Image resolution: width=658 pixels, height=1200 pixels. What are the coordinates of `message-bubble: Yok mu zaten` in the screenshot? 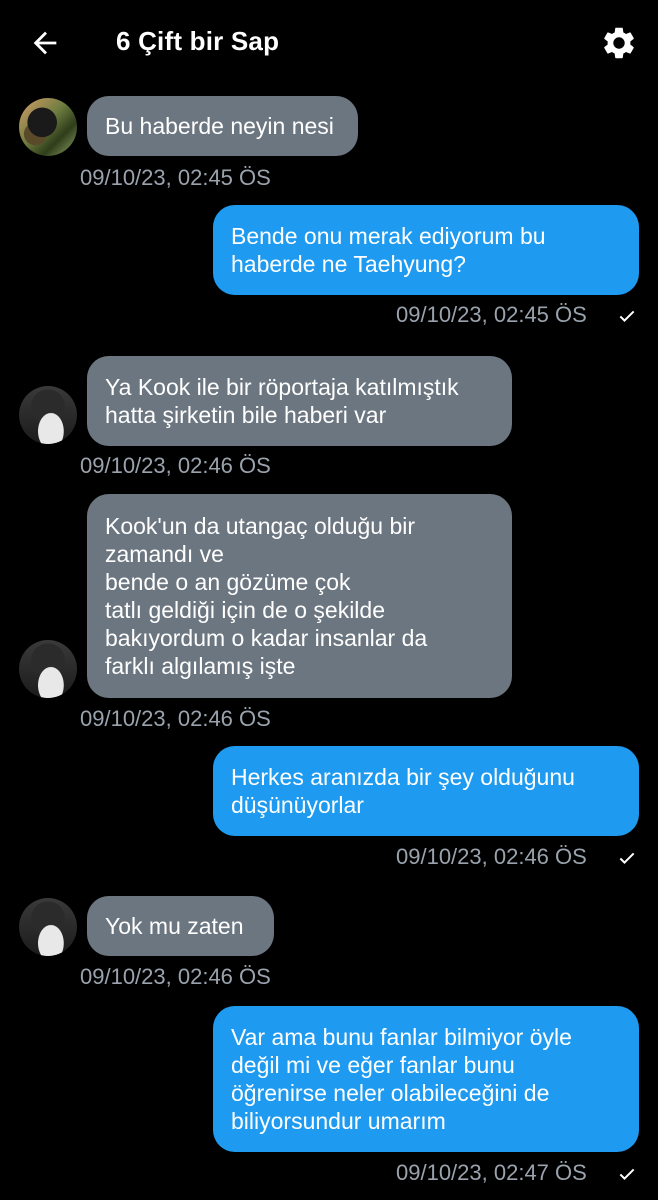 It's located at (180, 926).